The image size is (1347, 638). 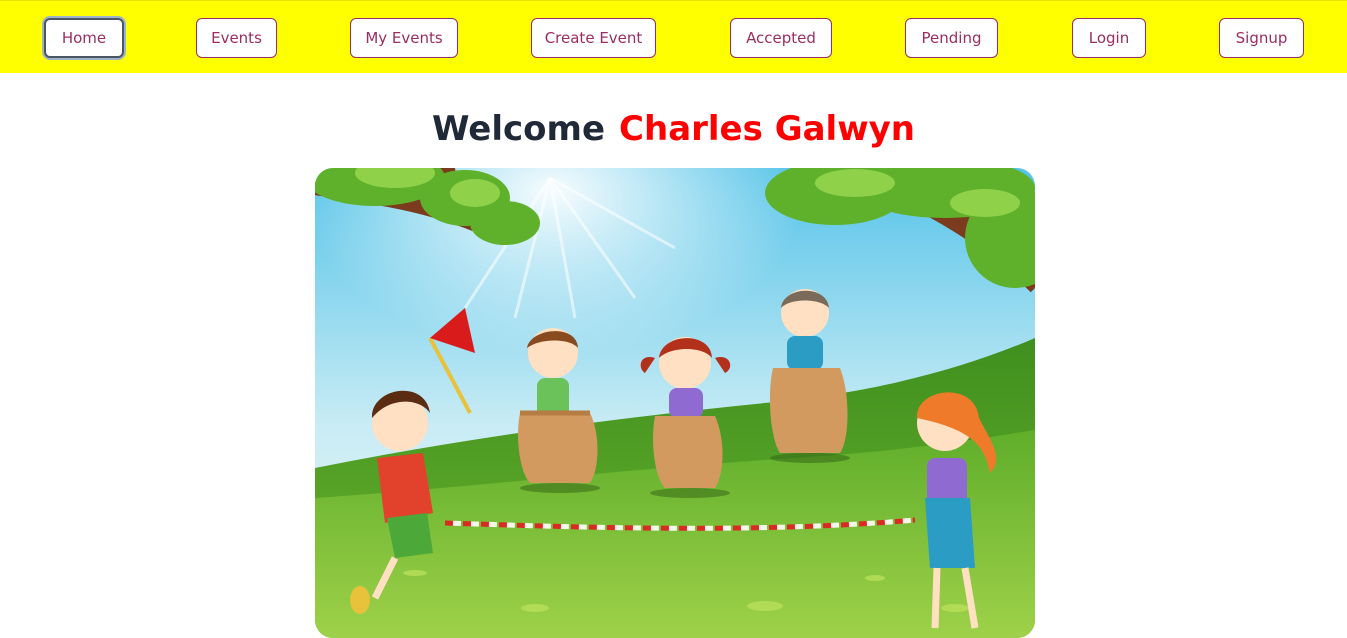 What do you see at coordinates (593, 38) in the screenshot?
I see `nav-create-event-button: Create Event` at bounding box center [593, 38].